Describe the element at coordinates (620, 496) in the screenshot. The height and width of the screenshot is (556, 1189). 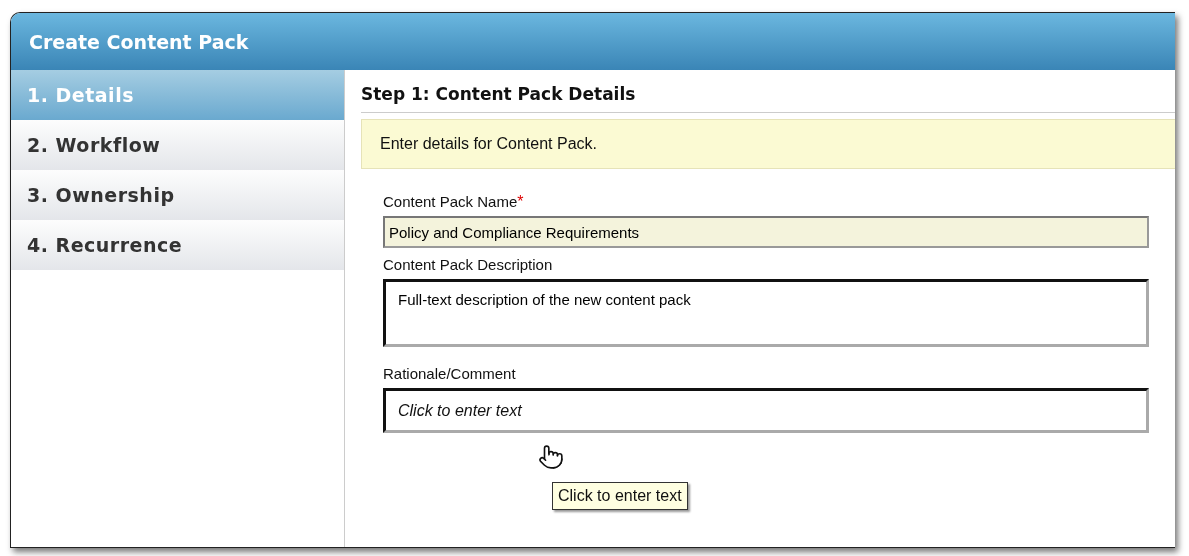
I see `tooltip: Click to enter text` at that location.